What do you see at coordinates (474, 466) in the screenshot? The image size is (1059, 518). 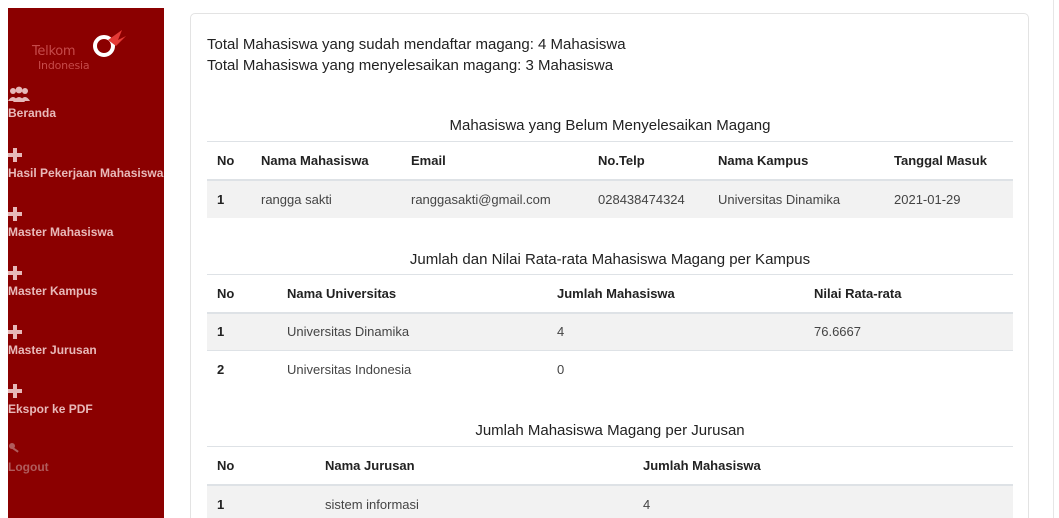 I see `column-header: Nama Jurusan` at bounding box center [474, 466].